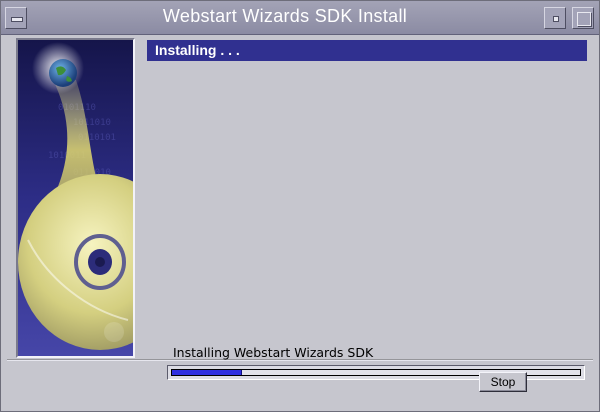 This screenshot has height=412, width=600. Describe the element at coordinates (555, 18) in the screenshot. I see `minimize-icon` at that location.